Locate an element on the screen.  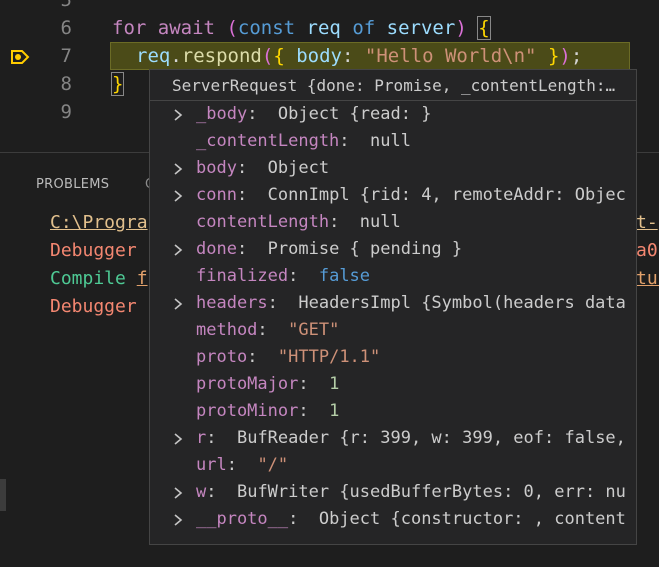
variable-value: Object {constructor: , content is located at coordinates (472, 519).